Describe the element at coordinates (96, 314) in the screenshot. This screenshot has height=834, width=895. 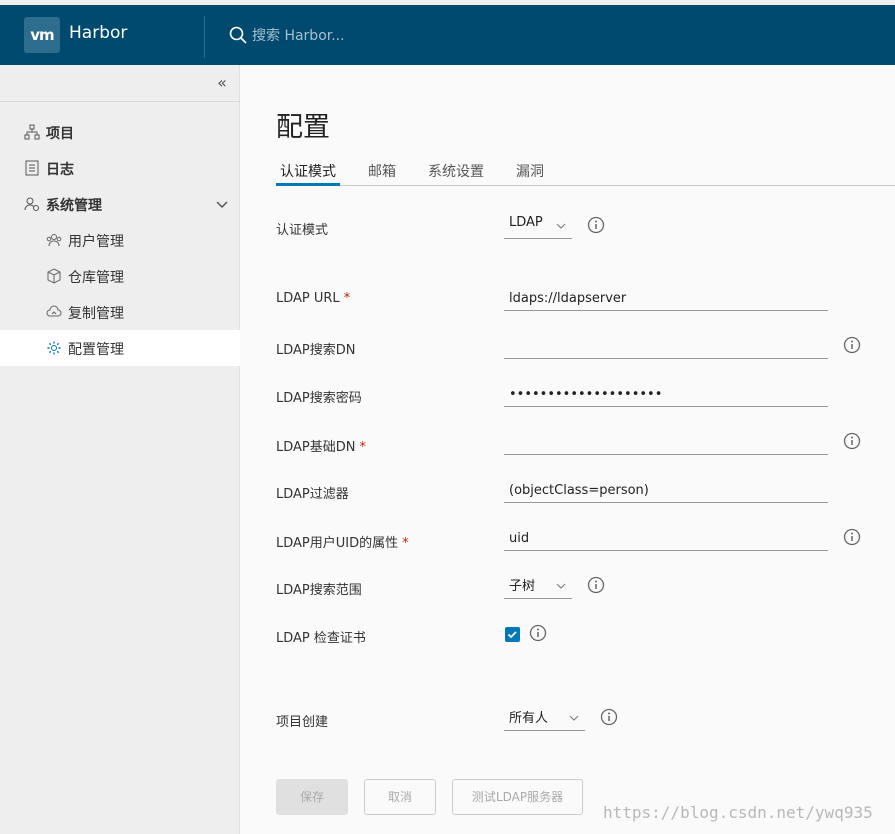
I see `sidebar-item-label: 复制管理` at that location.